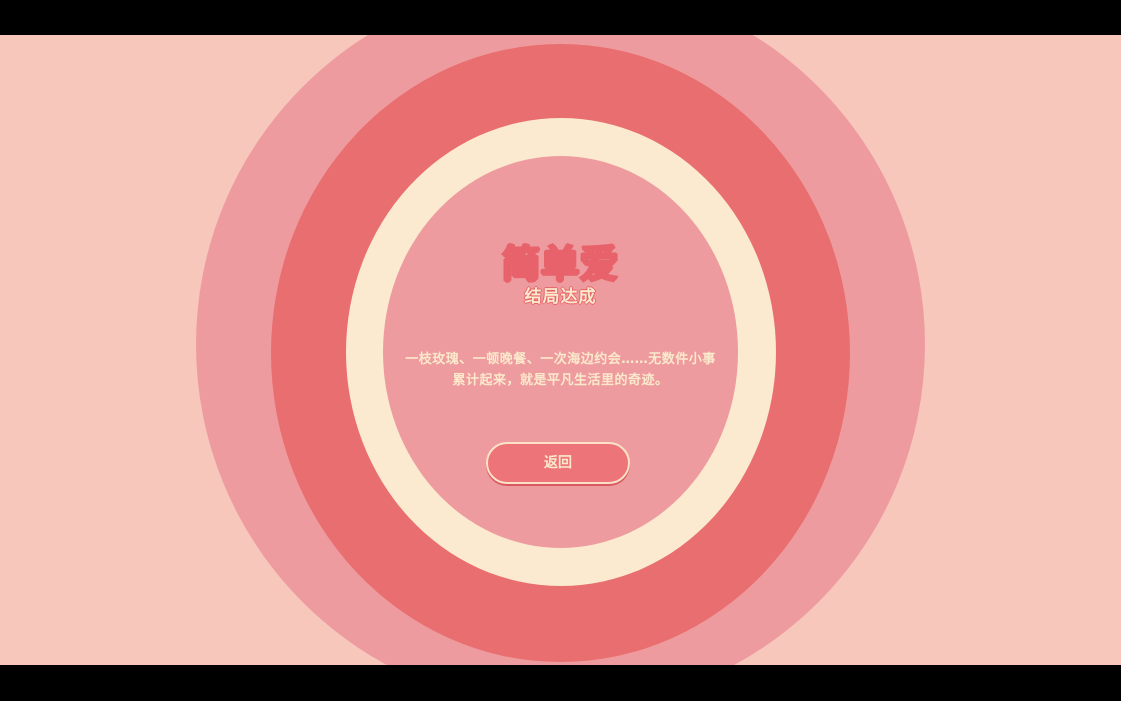 The height and width of the screenshot is (701, 1121). I want to click on ending-subtitle: 结局达成, so click(560, 297).